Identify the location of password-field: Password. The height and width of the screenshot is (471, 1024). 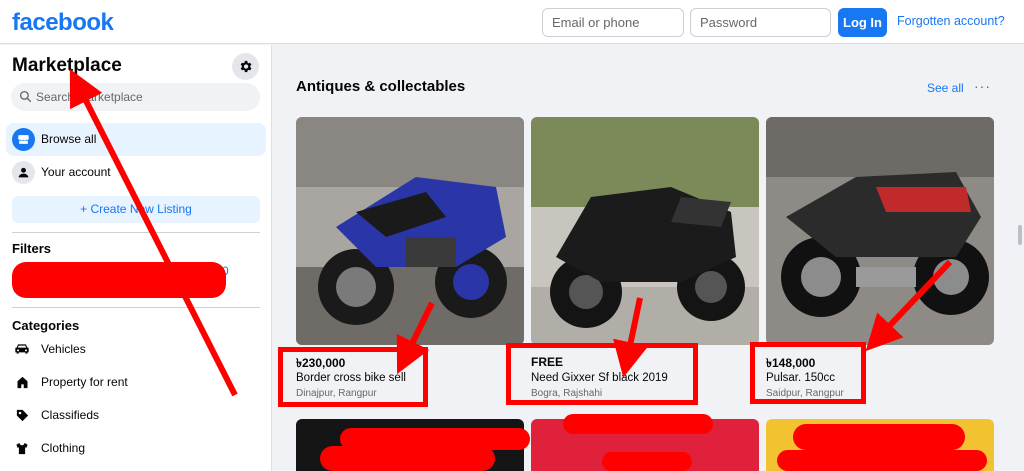
(760, 22).